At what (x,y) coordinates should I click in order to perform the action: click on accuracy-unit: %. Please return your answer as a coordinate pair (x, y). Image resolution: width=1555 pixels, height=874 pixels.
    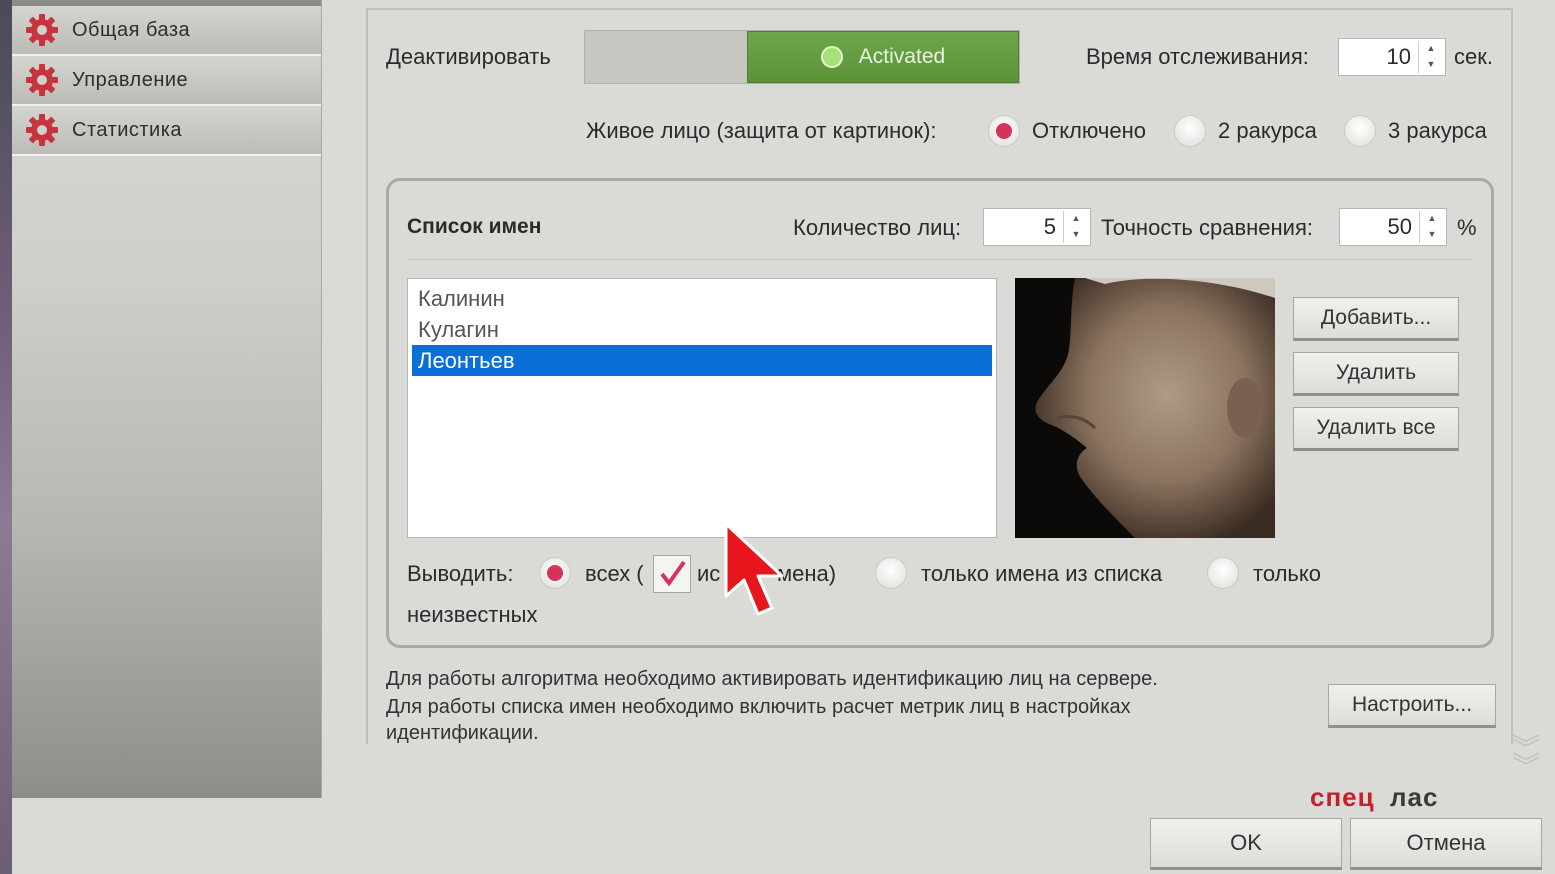
    Looking at the image, I should click on (1467, 227).